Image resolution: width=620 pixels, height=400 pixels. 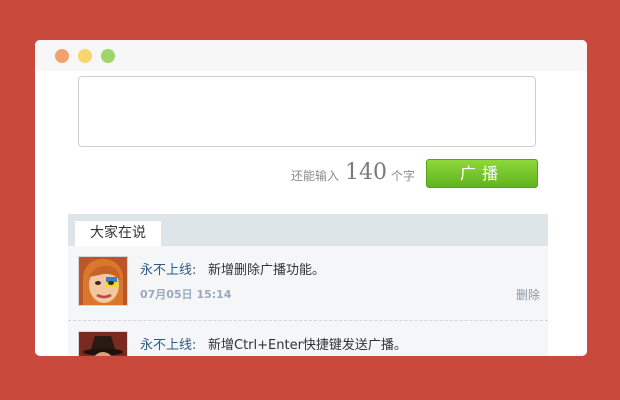 I want to click on minimize-window-button, so click(x=85, y=56).